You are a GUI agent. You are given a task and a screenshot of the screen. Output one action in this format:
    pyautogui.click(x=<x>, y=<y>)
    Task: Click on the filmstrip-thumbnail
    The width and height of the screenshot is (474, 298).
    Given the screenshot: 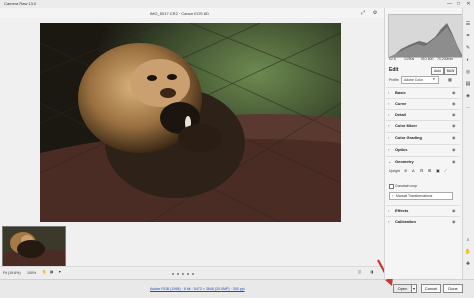 What is the action you would take?
    pyautogui.click(x=34, y=246)
    